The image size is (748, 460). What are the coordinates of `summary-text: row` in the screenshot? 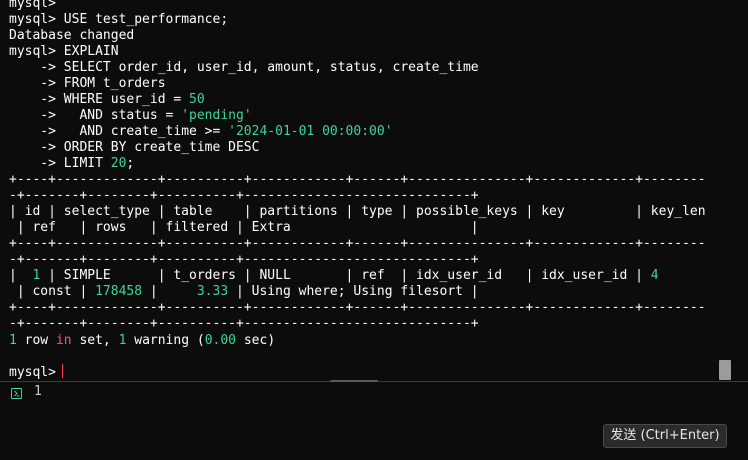 It's located at (36, 340).